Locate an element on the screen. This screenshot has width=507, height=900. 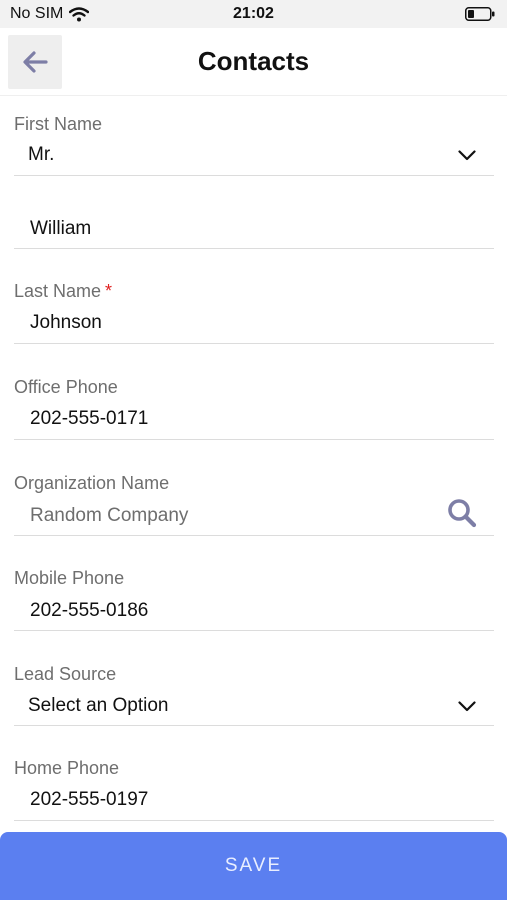
organization-input: Random Company is located at coordinates (109, 516).